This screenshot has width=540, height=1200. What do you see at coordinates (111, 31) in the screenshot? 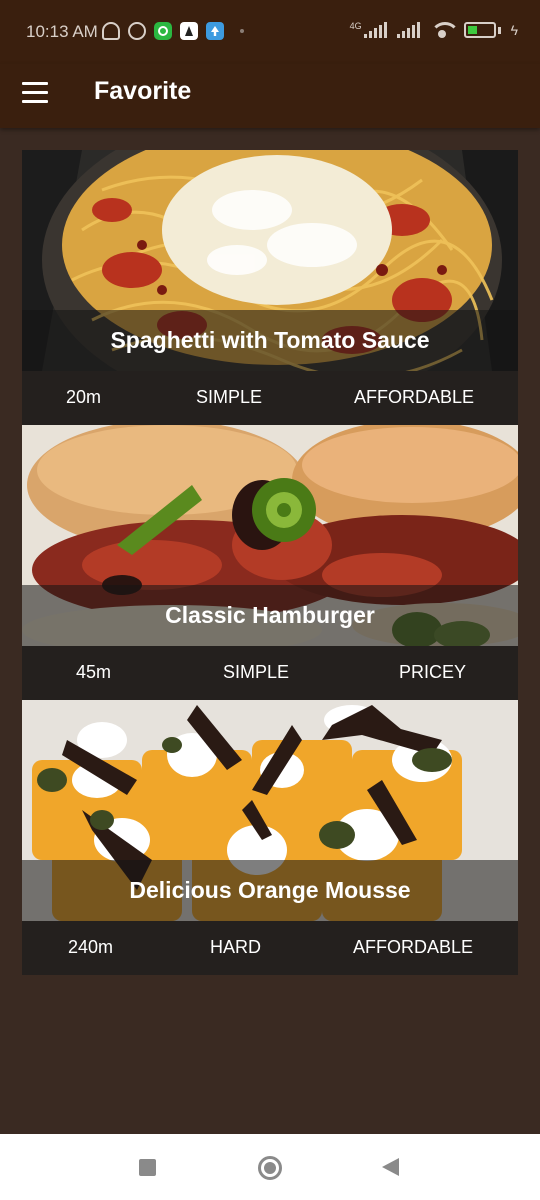
I see `mute-bell-icon` at bounding box center [111, 31].